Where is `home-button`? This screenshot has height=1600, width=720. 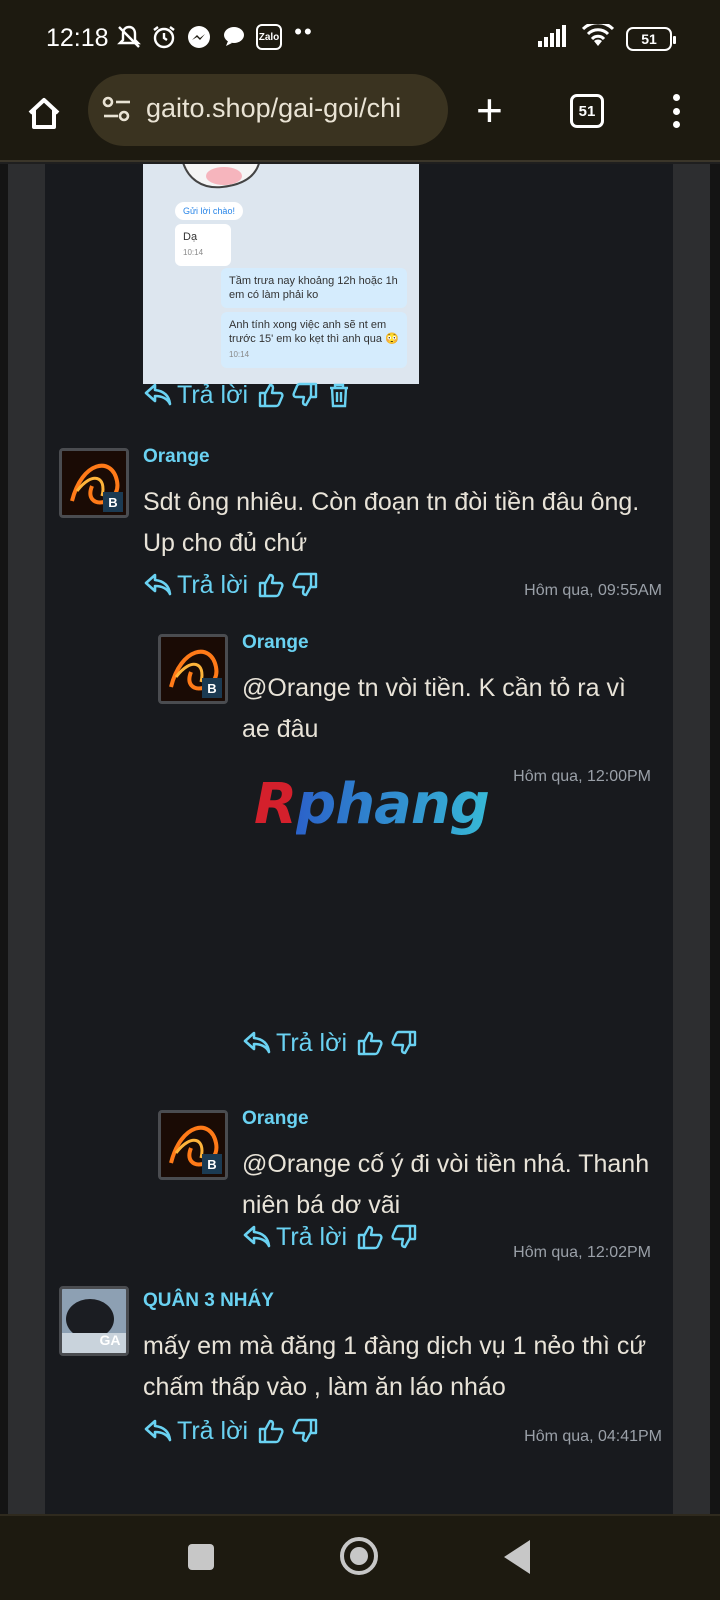 home-button is located at coordinates (359, 1556).